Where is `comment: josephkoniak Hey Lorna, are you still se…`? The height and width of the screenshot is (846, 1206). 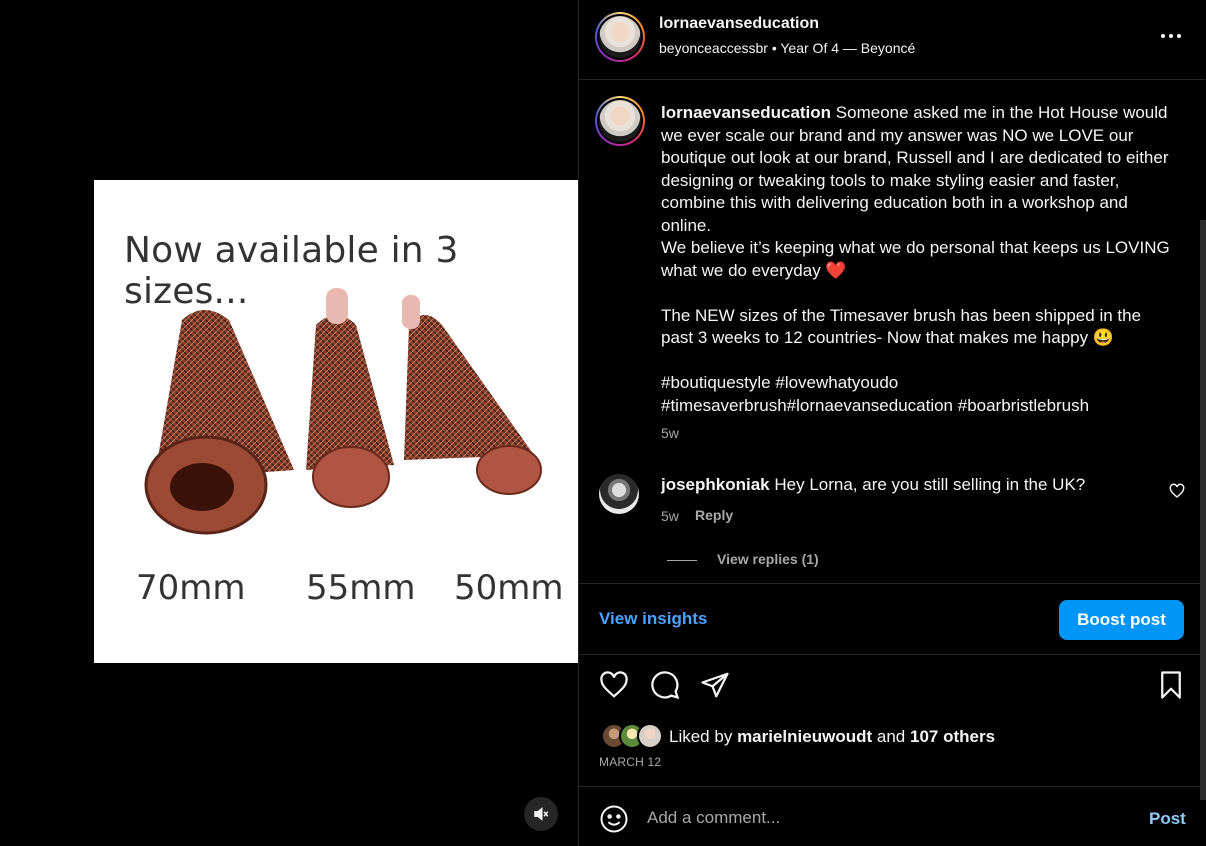
comment: josephkoniak Hey Lorna, are you still se… is located at coordinates (873, 485).